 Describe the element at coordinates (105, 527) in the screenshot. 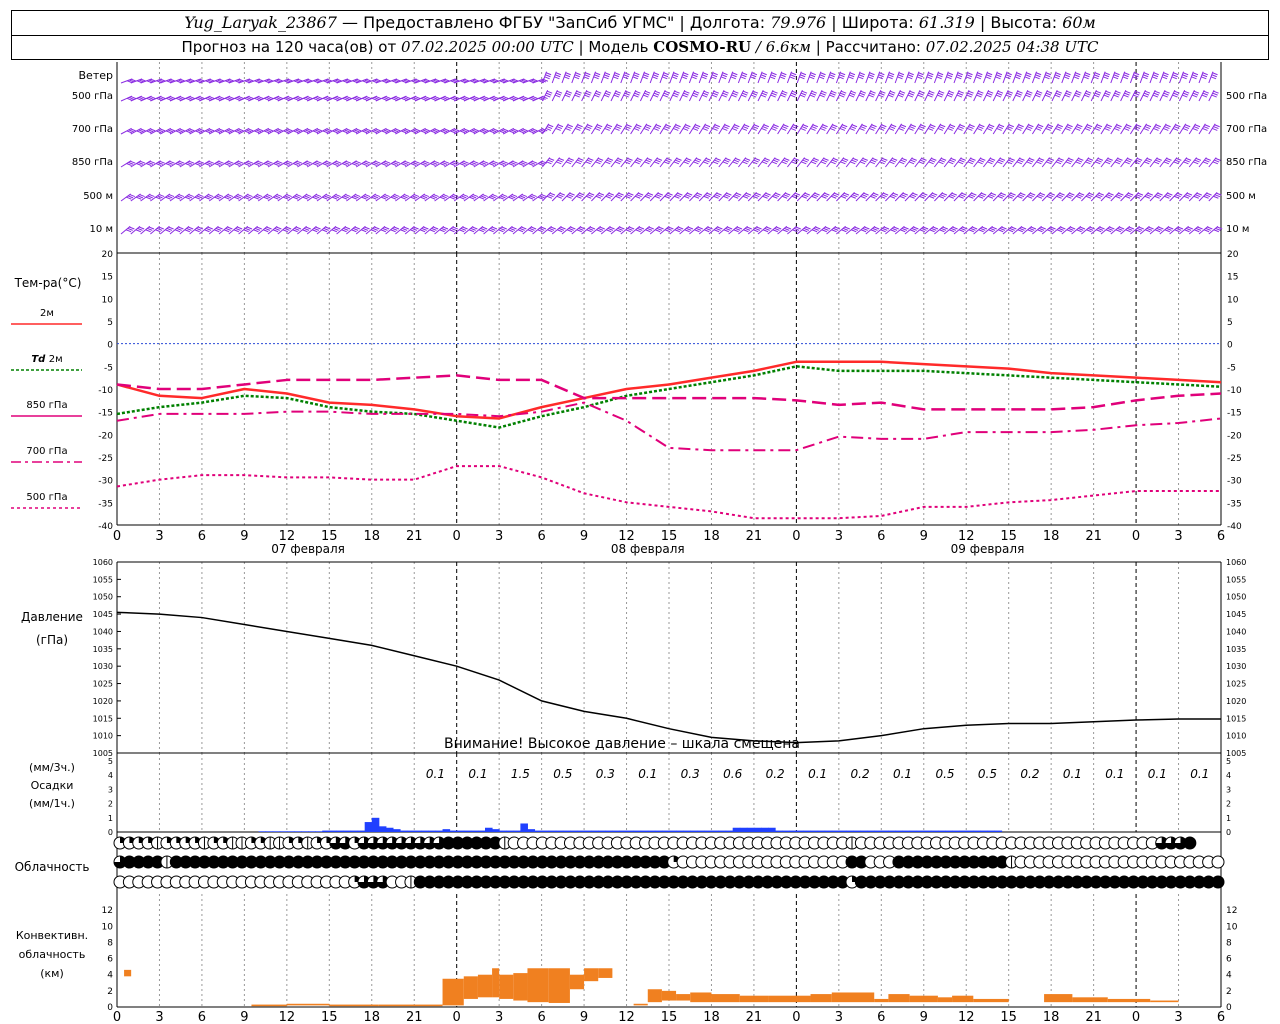

I see `temp-ytick-left: -40` at that location.